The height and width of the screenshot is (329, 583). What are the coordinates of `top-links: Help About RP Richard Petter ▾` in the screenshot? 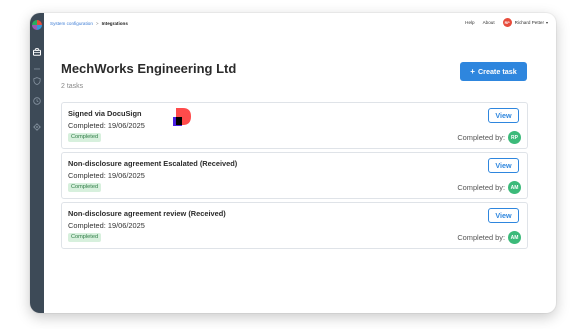 It's located at (506, 22).